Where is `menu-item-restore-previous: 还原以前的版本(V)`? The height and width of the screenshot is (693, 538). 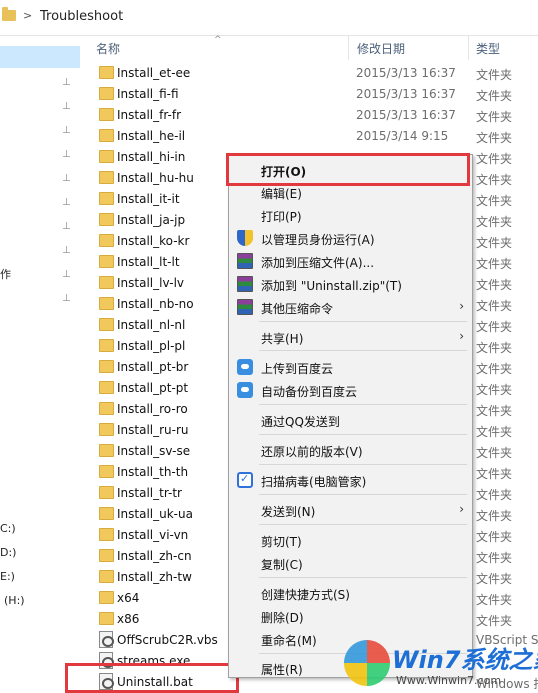 menu-item-restore-previous: 还原以前的版本(V) is located at coordinates (350, 450).